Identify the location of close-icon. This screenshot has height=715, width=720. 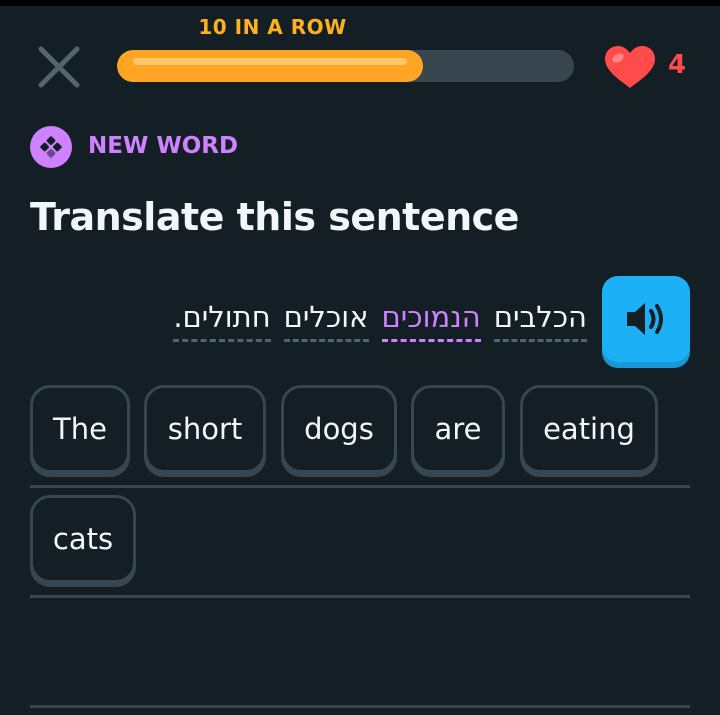
(59, 67).